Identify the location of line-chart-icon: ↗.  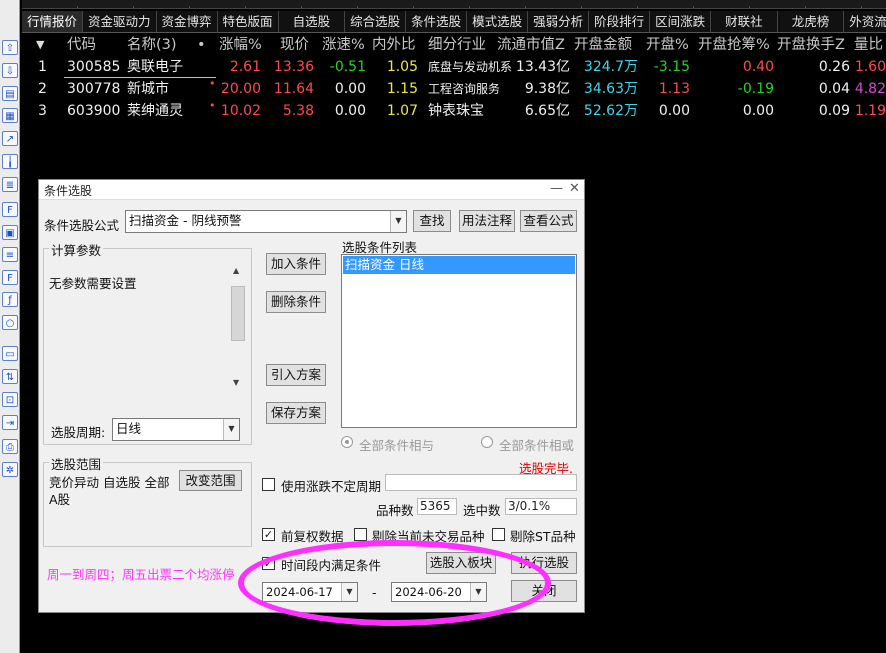
(10, 138).